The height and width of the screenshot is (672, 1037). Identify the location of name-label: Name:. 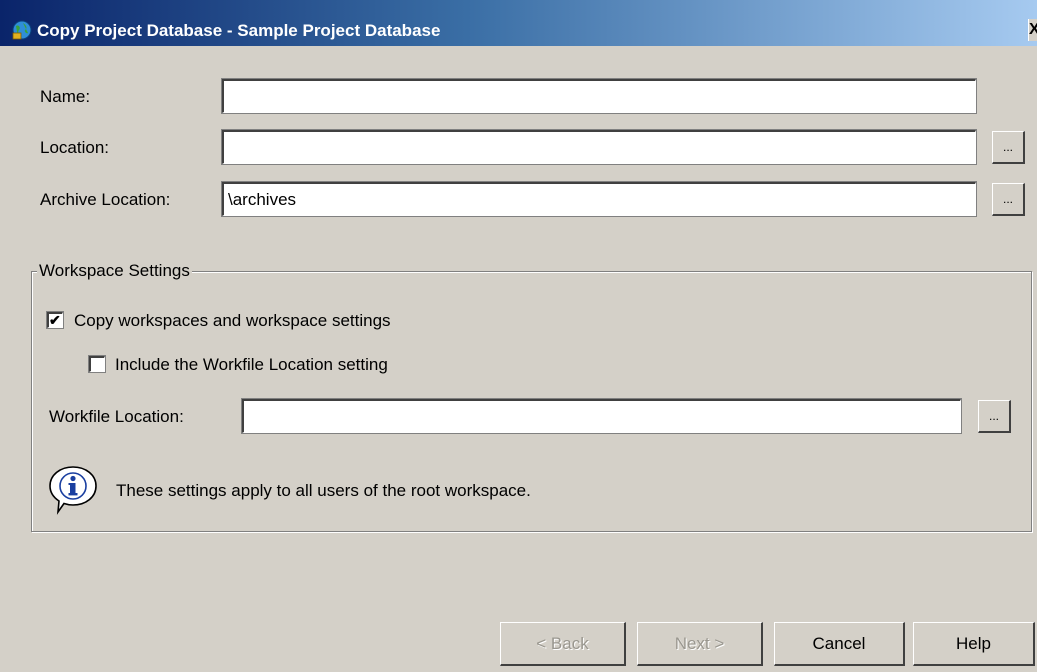
(65, 96).